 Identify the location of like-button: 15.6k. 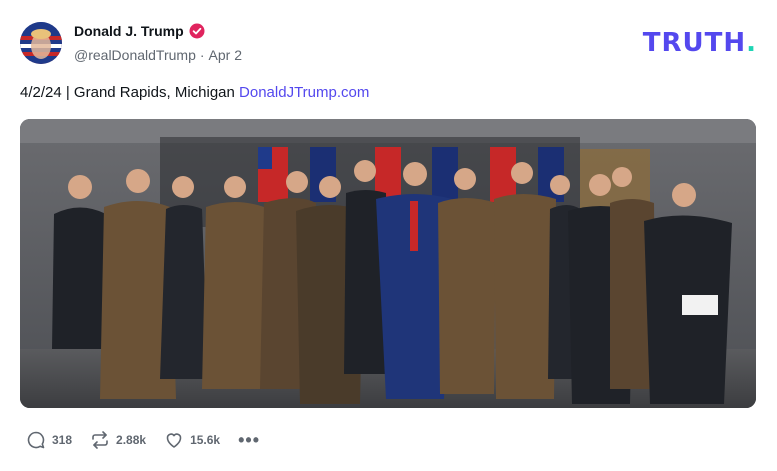
(192, 440).